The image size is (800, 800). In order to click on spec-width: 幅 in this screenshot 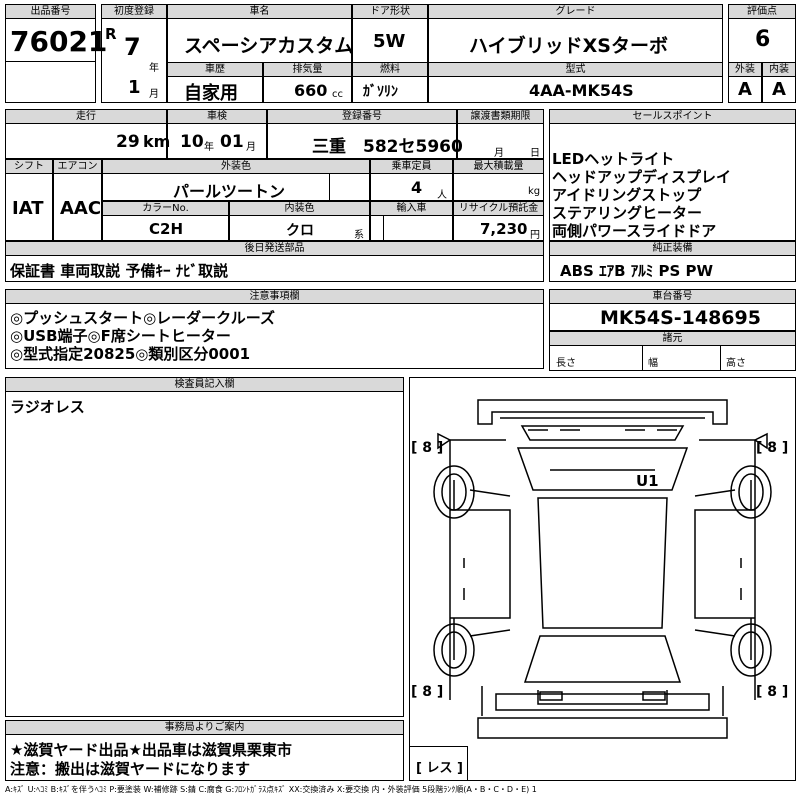, I will do `click(653, 363)`.